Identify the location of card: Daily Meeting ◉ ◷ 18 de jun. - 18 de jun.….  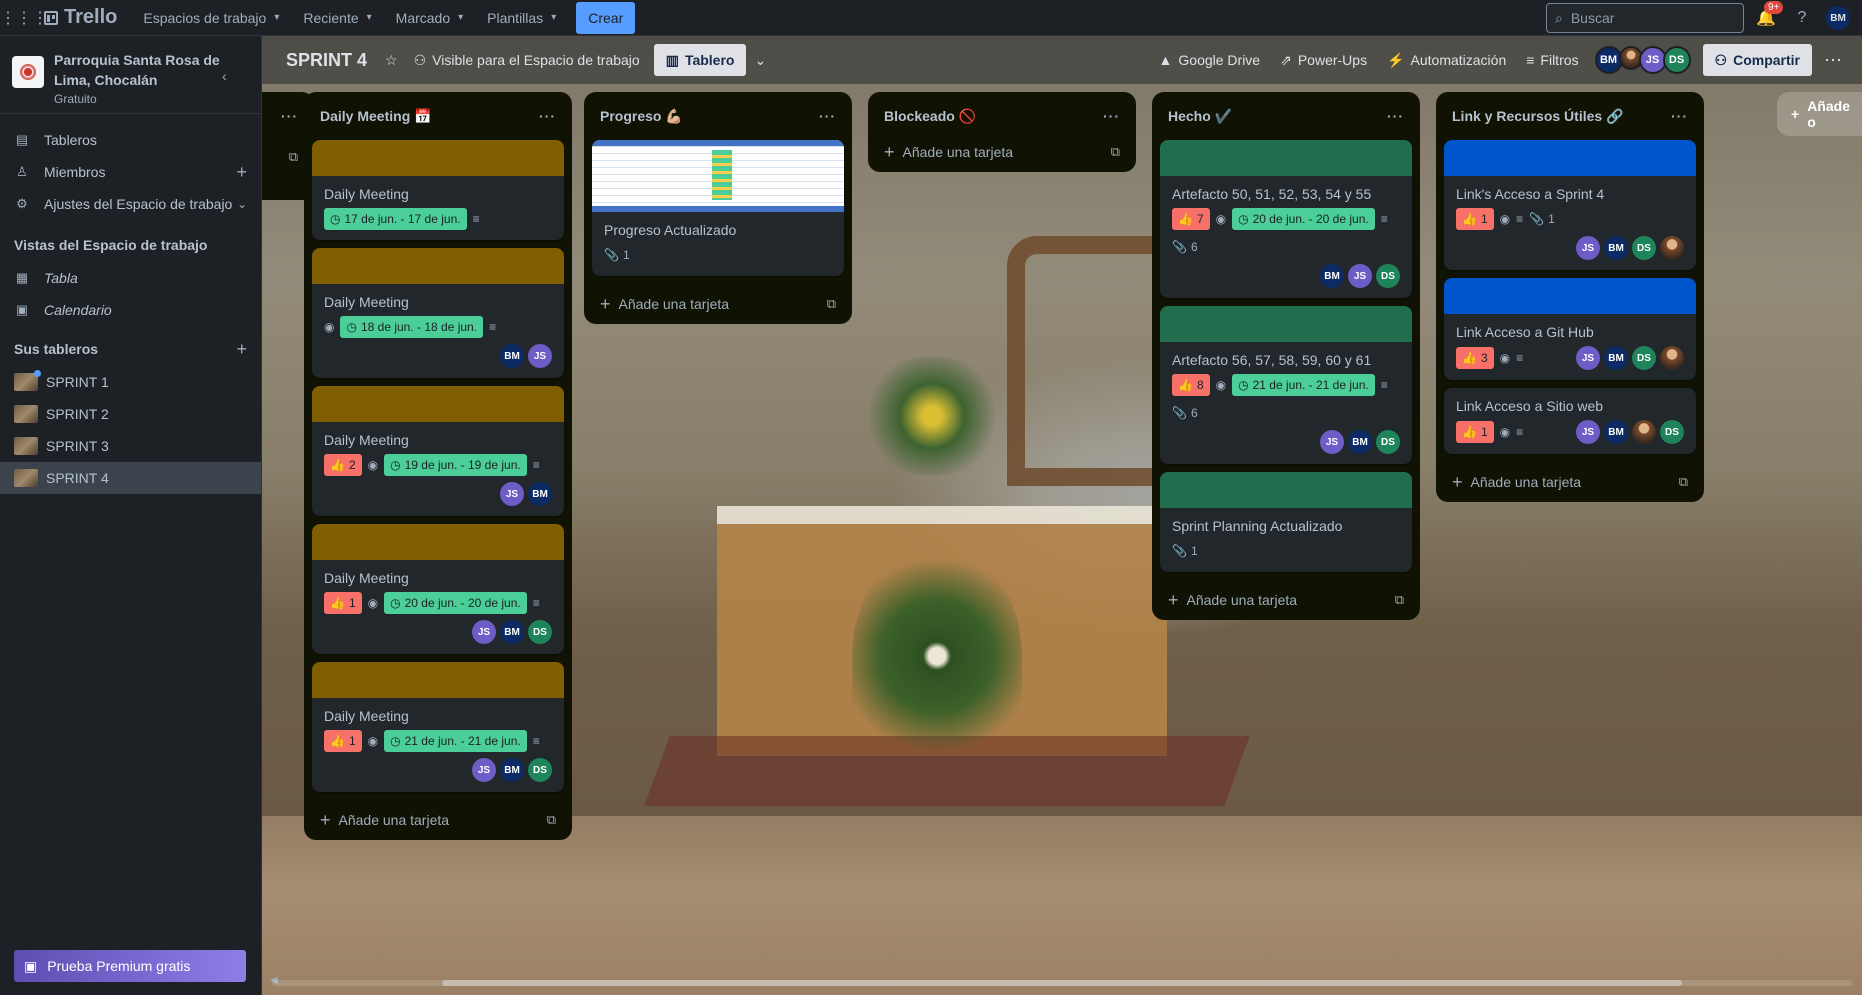
(438, 313).